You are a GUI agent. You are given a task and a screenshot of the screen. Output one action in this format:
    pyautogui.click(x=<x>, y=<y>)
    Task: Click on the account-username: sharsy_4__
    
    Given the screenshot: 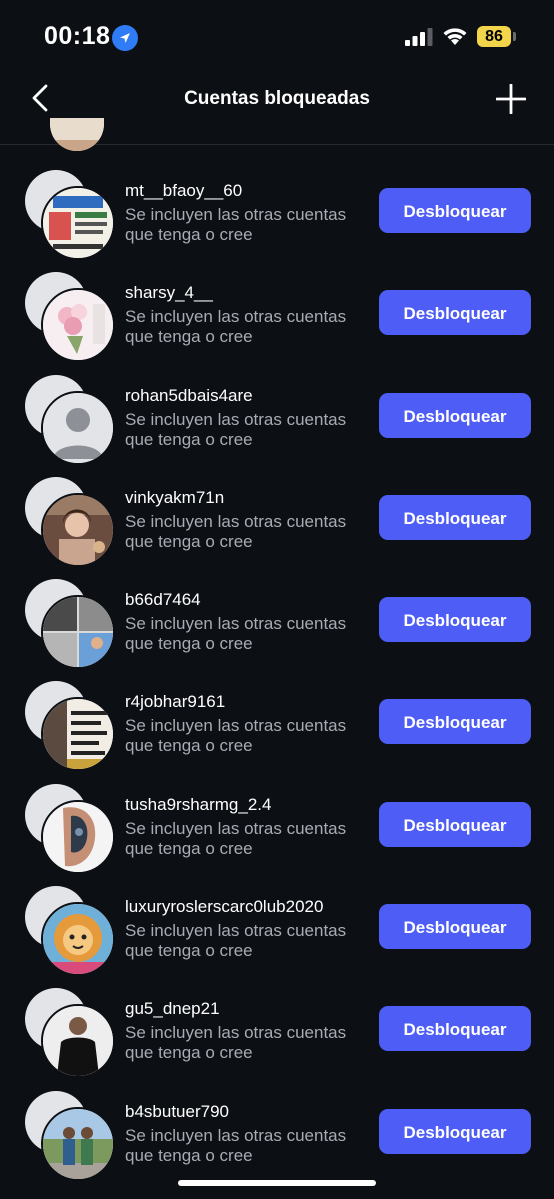 What is the action you would take?
    pyautogui.click(x=169, y=293)
    